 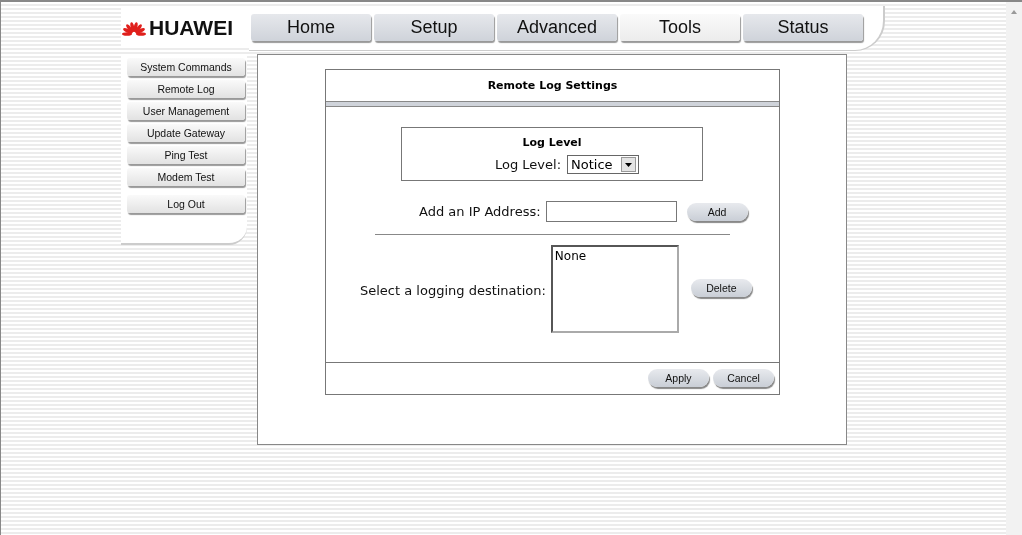 What do you see at coordinates (134, 28) in the screenshot?
I see `logo-icon` at bounding box center [134, 28].